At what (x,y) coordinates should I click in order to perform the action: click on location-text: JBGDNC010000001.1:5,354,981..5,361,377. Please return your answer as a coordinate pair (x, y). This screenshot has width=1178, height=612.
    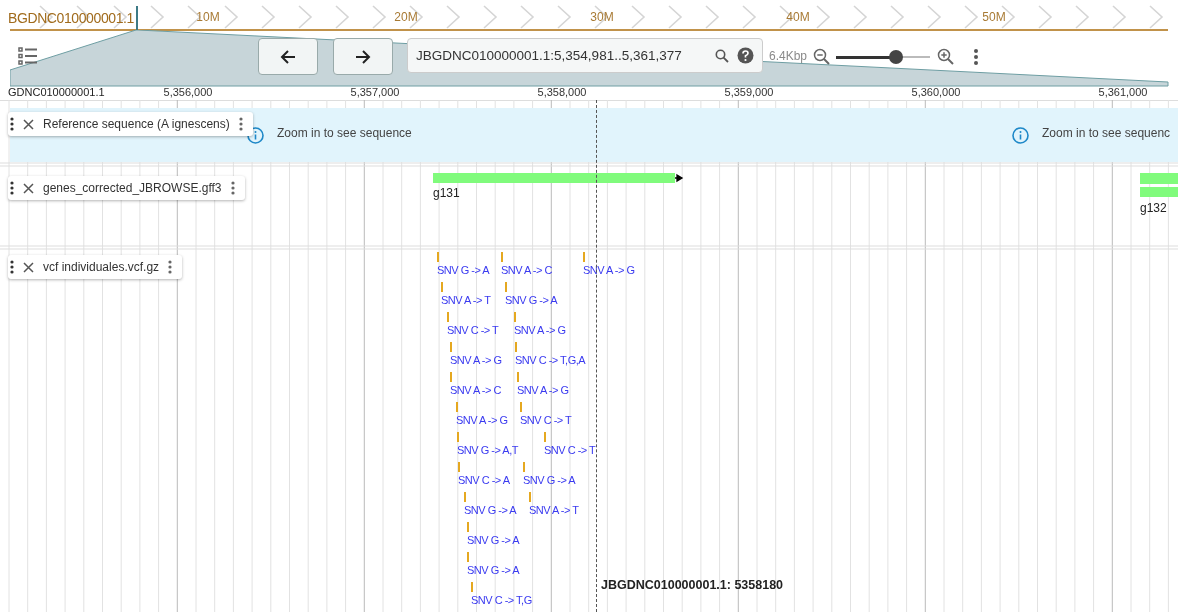
    Looking at the image, I should click on (549, 55).